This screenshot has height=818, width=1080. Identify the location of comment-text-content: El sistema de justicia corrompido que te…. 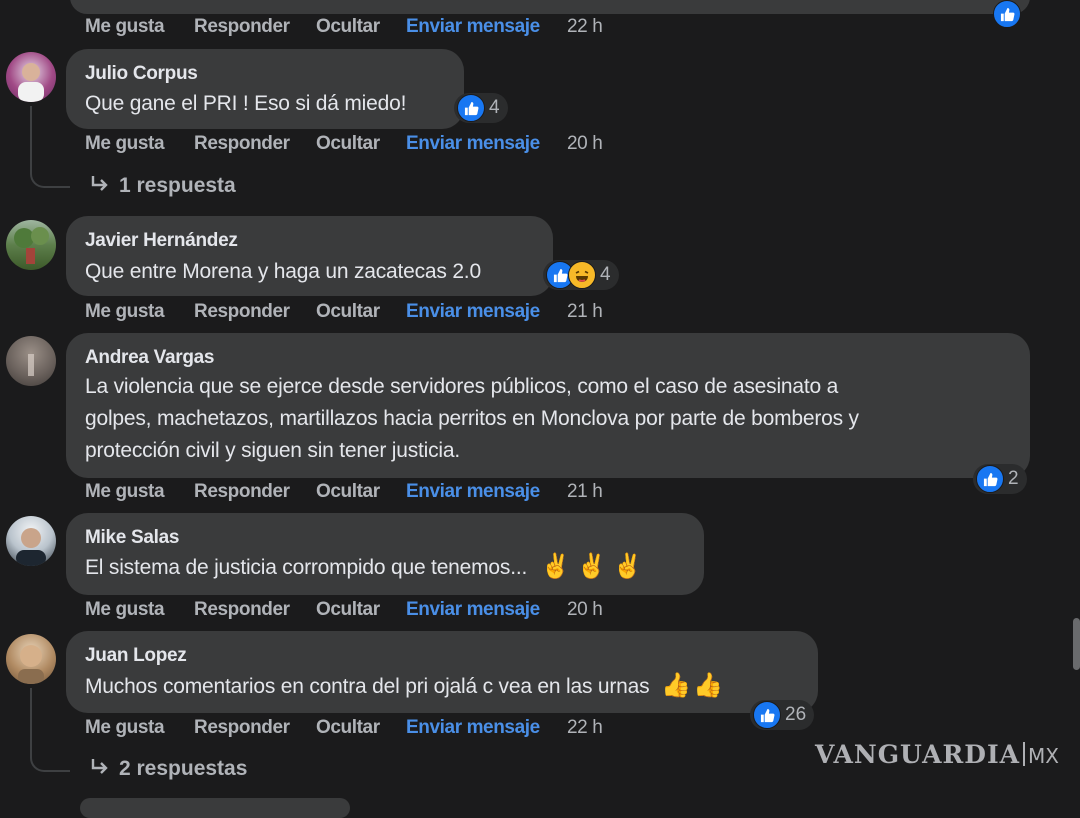
(306, 567).